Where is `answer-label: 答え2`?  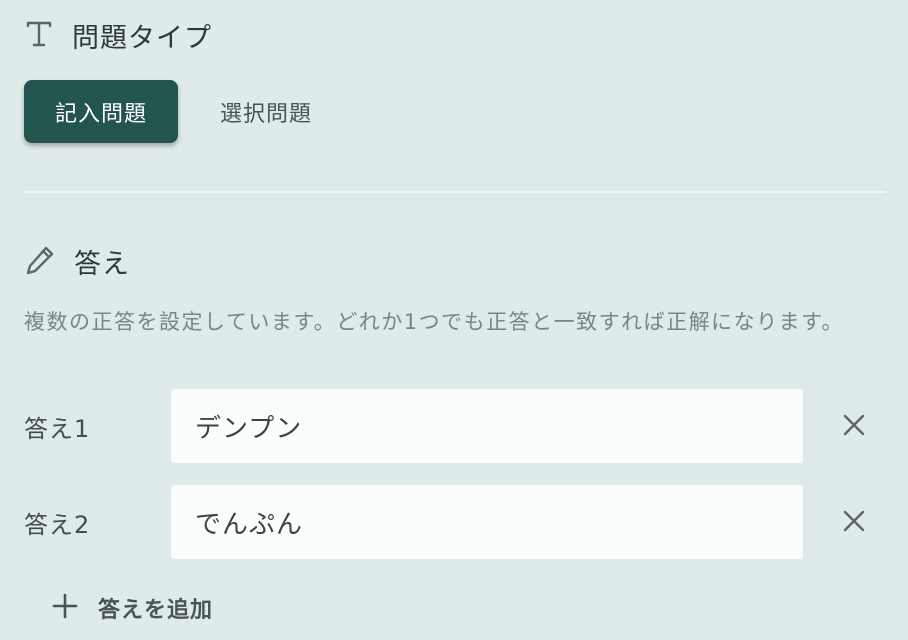 answer-label: 答え2 is located at coordinates (57, 524).